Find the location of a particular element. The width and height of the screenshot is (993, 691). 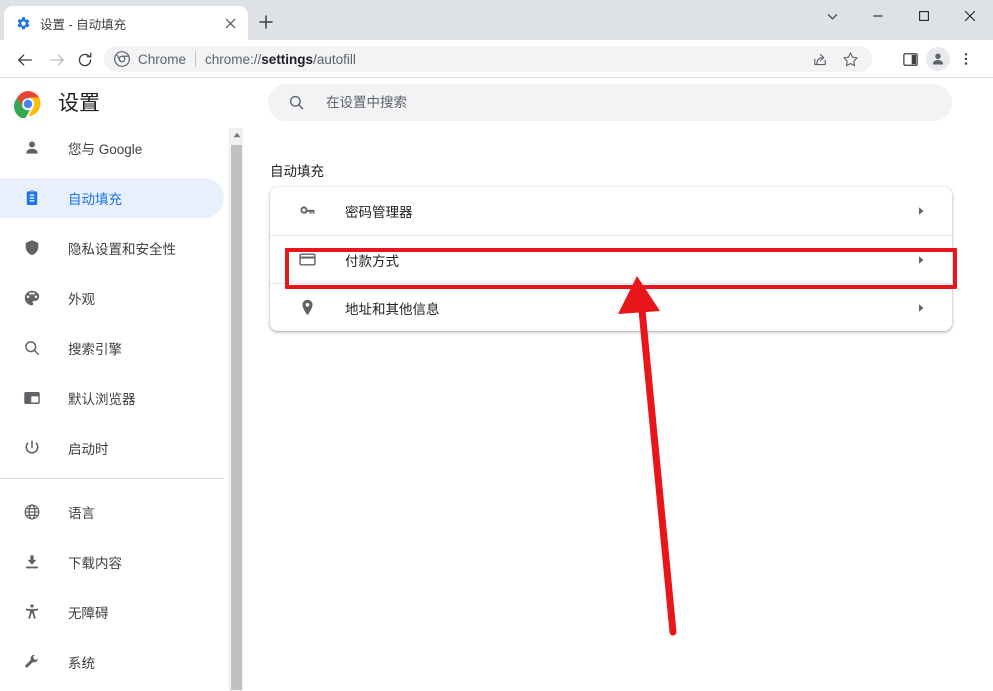

sidebar-item-label: 自动填充 is located at coordinates (95, 199).